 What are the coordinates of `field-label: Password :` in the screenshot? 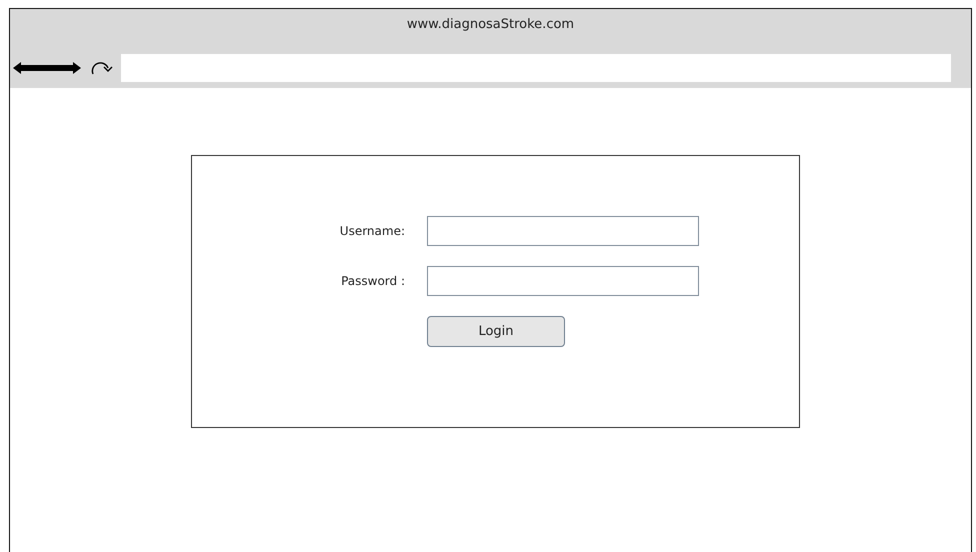 It's located at (372, 281).